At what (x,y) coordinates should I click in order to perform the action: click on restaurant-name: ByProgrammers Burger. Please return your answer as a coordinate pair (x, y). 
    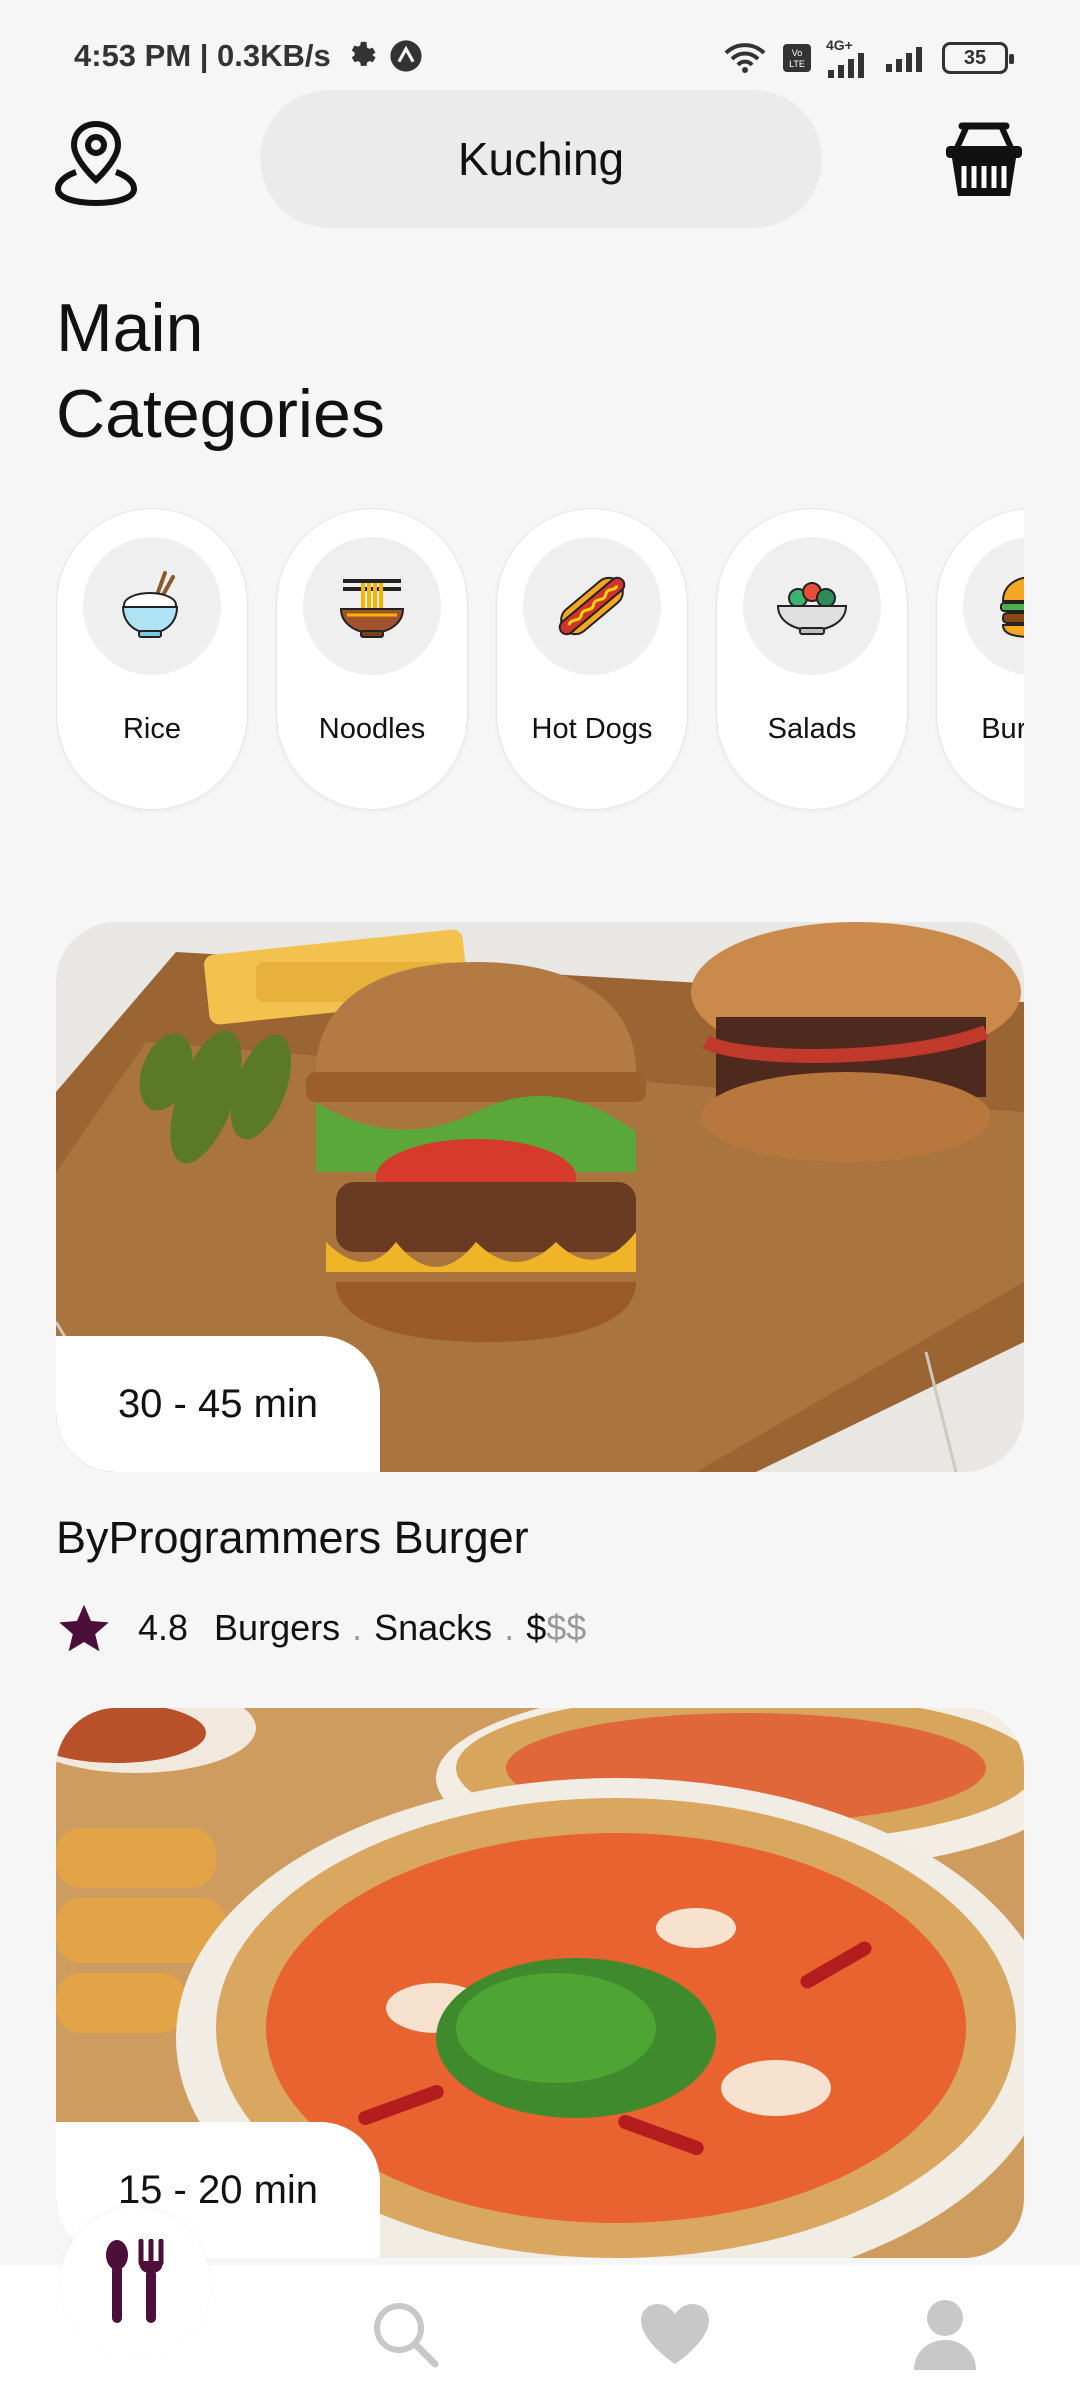
    Looking at the image, I should click on (540, 1538).